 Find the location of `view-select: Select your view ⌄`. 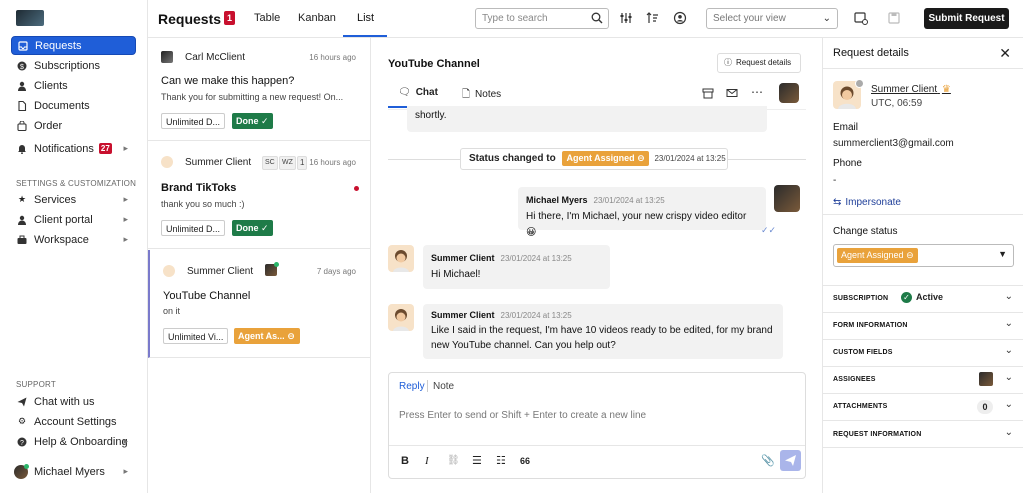

view-select: Select your view ⌄ is located at coordinates (772, 18).